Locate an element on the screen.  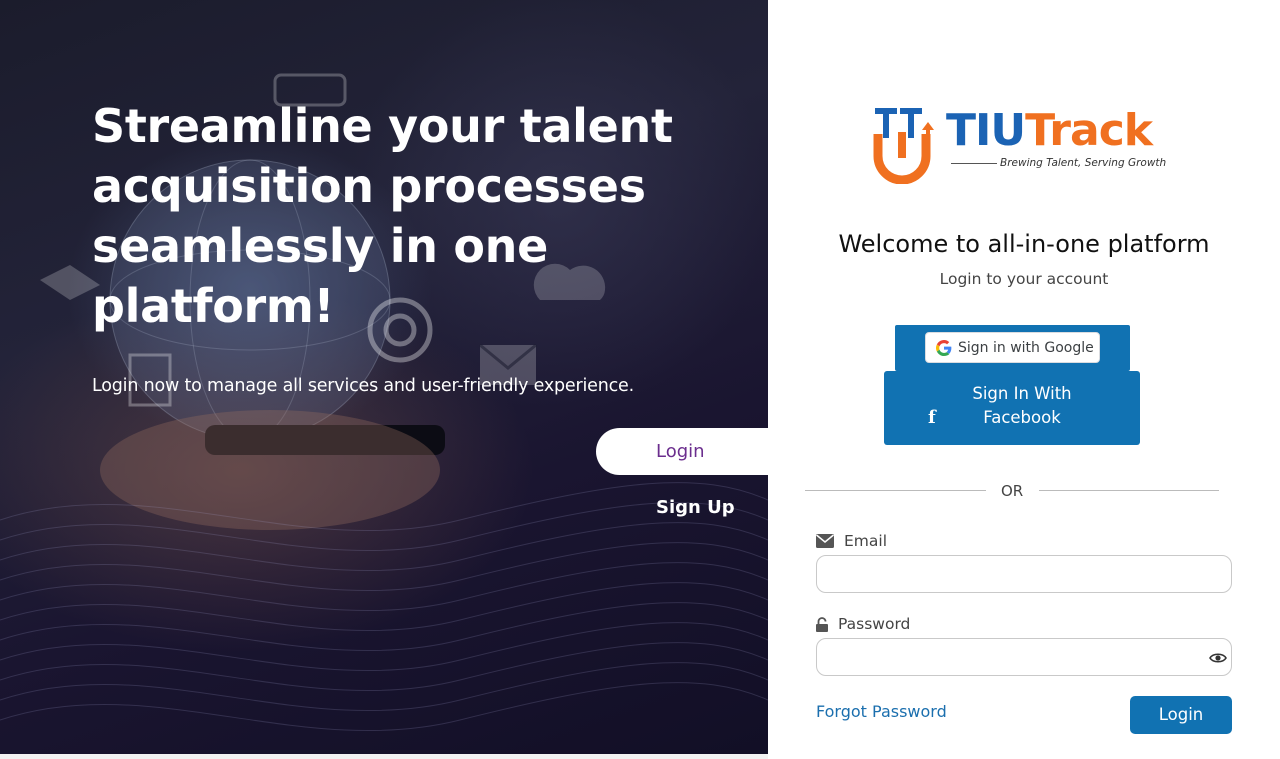
login-button: Login is located at coordinates (1181, 715).